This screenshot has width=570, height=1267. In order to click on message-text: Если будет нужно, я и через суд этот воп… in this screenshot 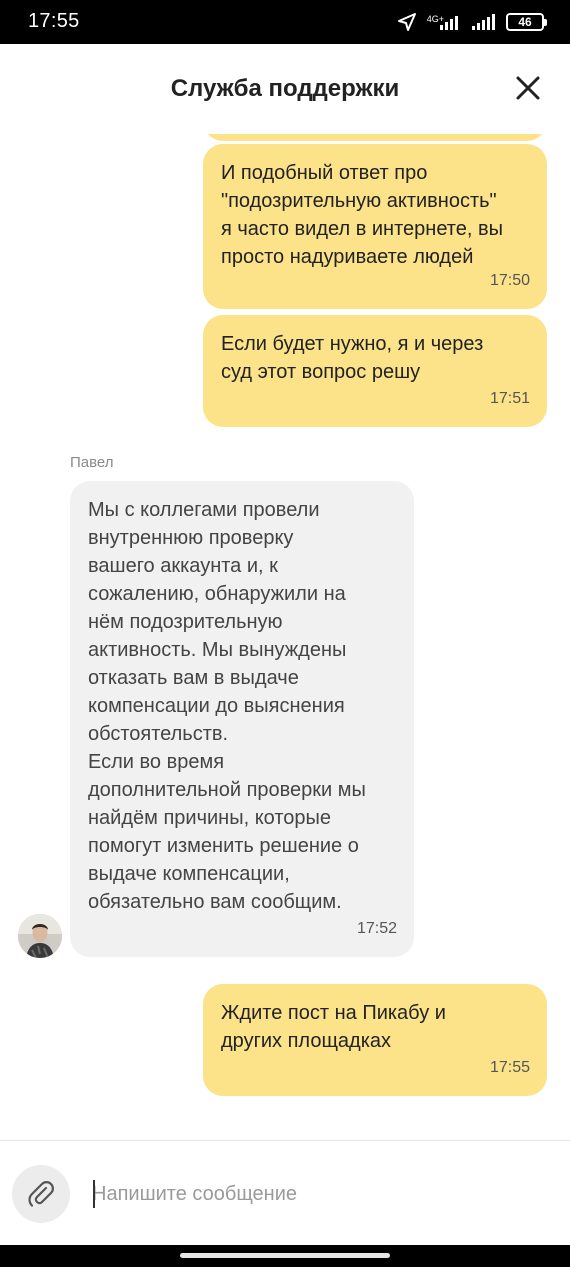, I will do `click(352, 358)`.